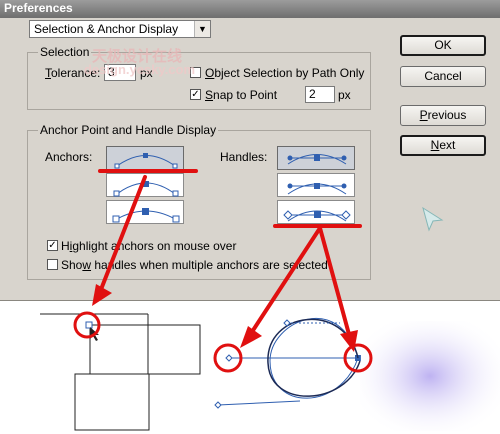 This screenshot has width=500, height=434. What do you see at coordinates (146, 215) in the screenshot?
I see `anchor-style-3-icon` at bounding box center [146, 215].